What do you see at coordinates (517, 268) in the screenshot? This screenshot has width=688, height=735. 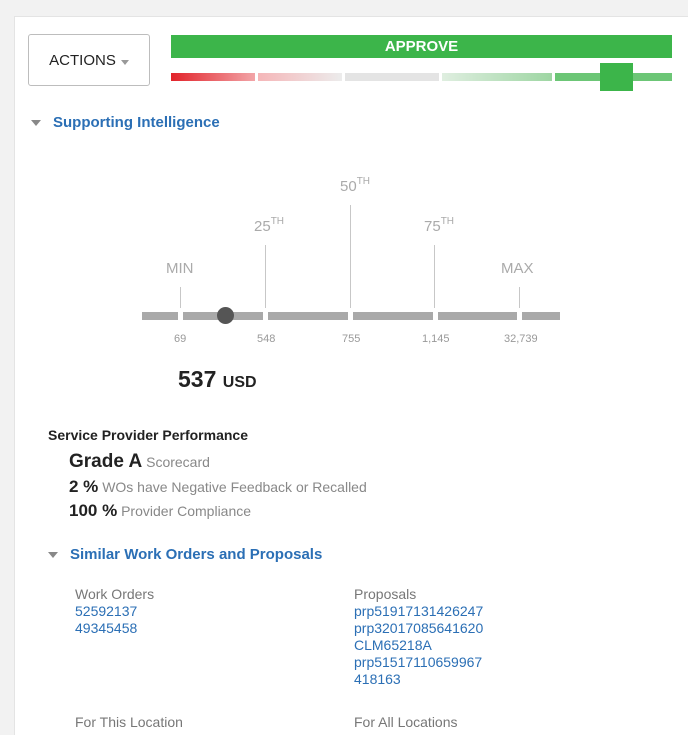 I see `max-label: MAX` at bounding box center [517, 268].